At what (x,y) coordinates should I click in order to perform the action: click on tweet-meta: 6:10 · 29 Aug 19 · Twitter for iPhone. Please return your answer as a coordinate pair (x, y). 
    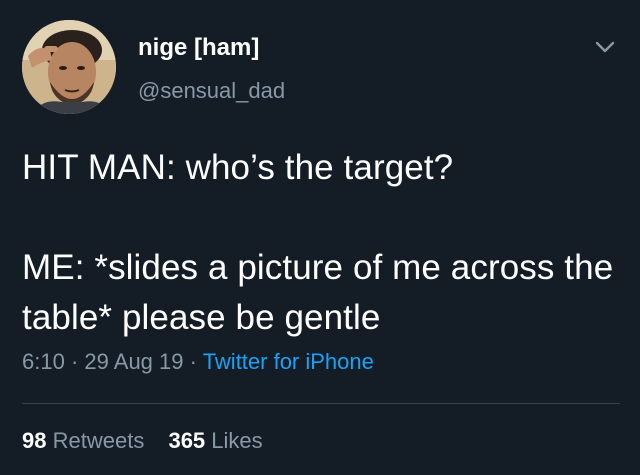
    Looking at the image, I should click on (198, 362).